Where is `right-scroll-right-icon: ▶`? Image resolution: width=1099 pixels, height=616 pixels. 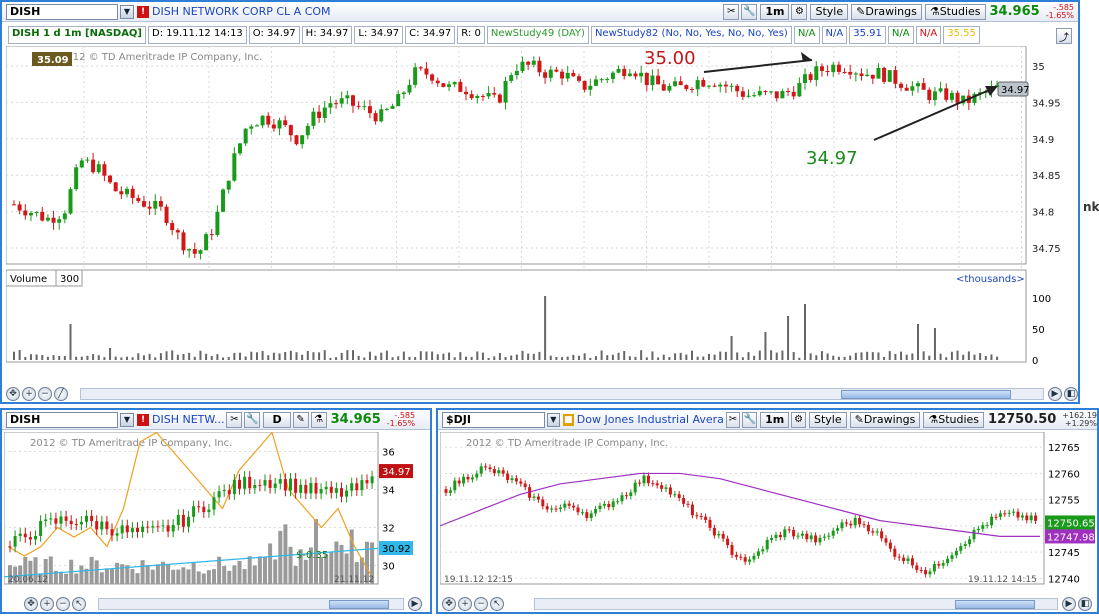 right-scroll-right-icon: ▶ is located at coordinates (1069, 604).